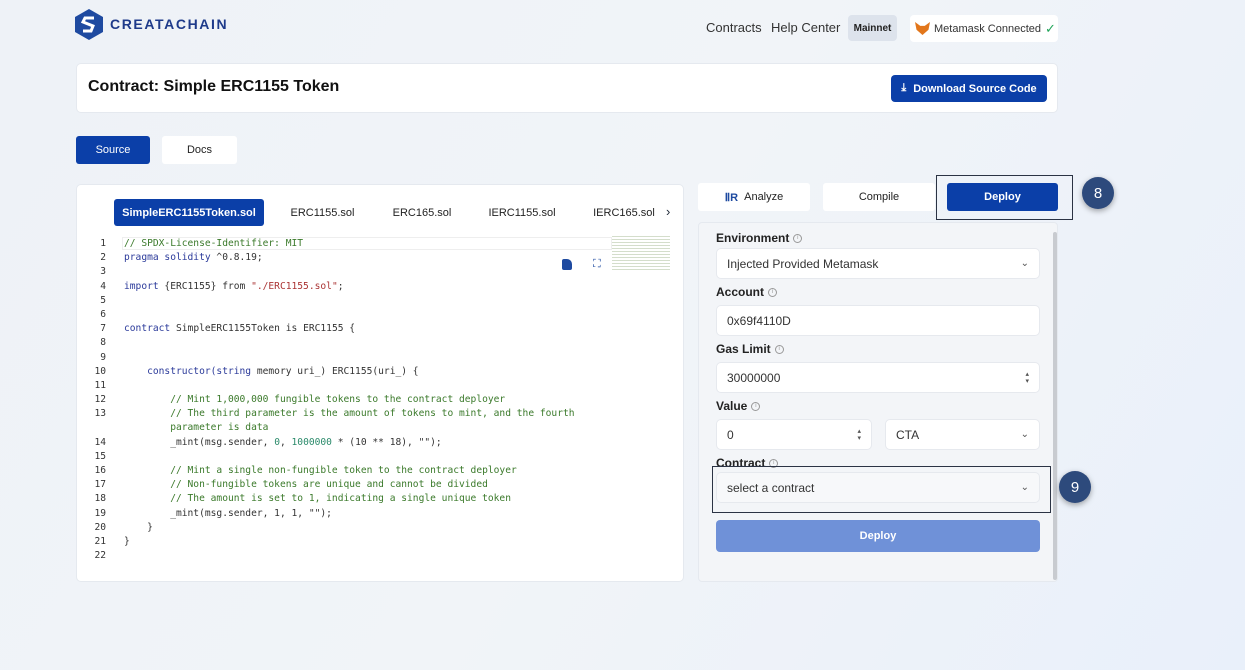 The width and height of the screenshot is (1245, 670). What do you see at coordinates (1098, 193) in the screenshot?
I see `step-badge-8: 8` at bounding box center [1098, 193].